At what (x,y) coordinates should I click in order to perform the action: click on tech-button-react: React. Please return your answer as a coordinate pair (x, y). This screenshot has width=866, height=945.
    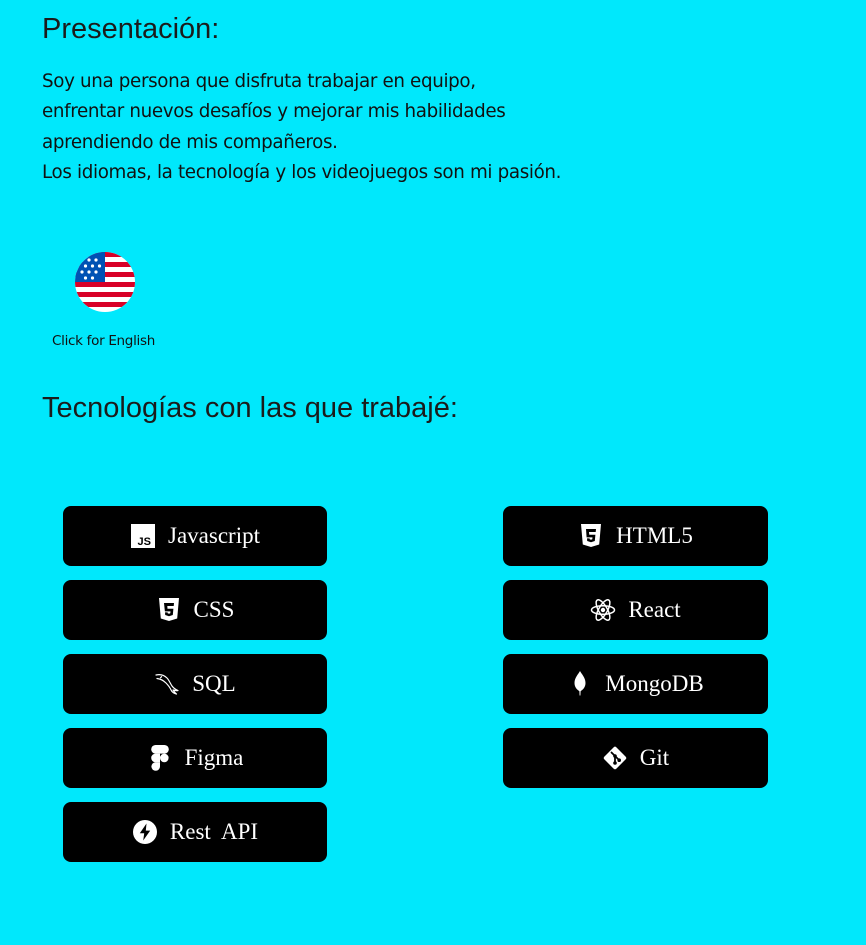
    Looking at the image, I should click on (635, 610).